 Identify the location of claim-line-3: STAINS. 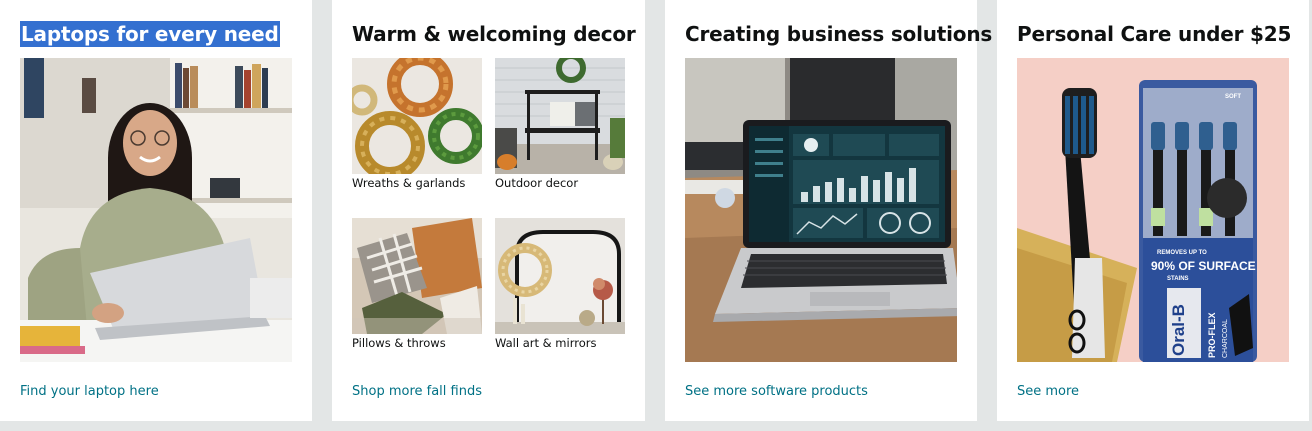
(1178, 279).